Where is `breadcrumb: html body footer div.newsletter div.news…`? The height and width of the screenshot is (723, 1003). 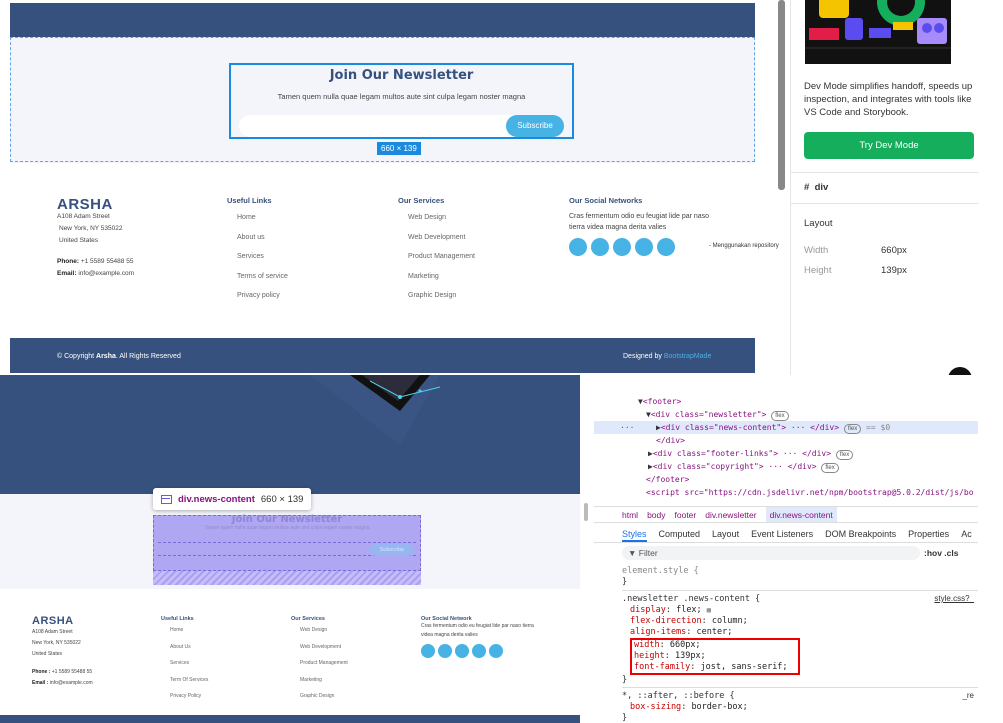
breadcrumb: html body footer div.newsletter div.news… is located at coordinates (786, 514).